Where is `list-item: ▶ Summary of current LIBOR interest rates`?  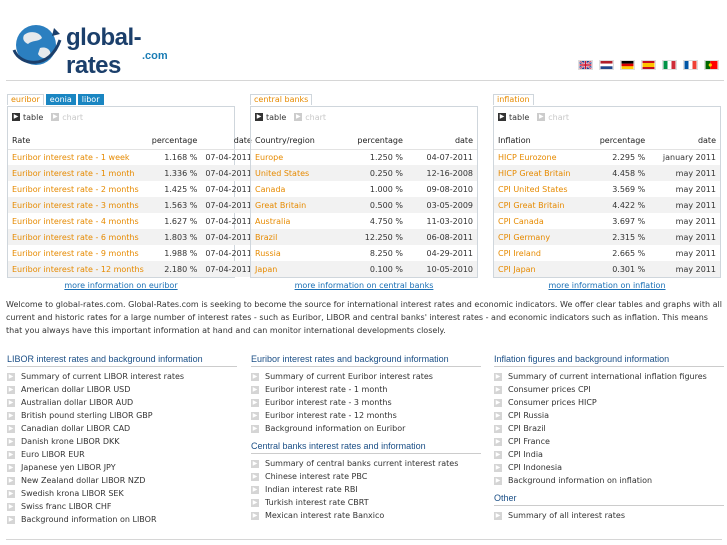
list-item: ▶ Summary of current LIBOR interest rates is located at coordinates (122, 376).